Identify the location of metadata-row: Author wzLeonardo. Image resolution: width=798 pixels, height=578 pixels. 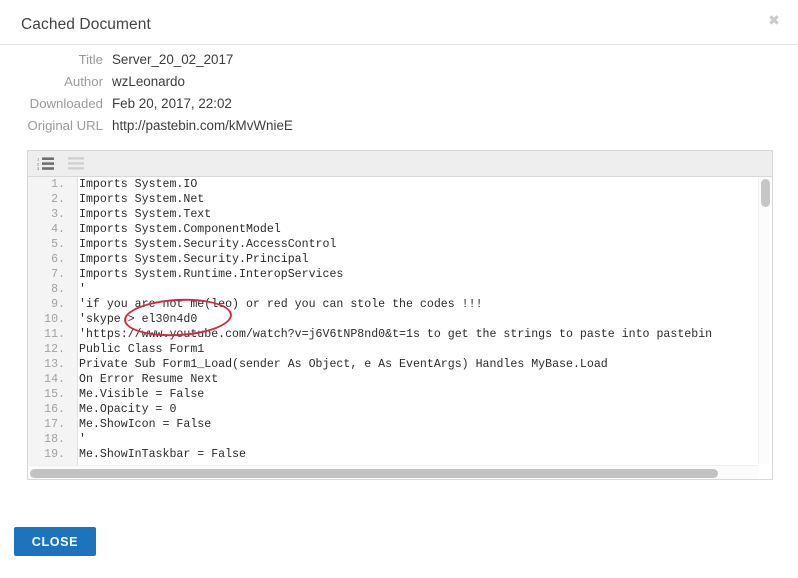
(380, 85).